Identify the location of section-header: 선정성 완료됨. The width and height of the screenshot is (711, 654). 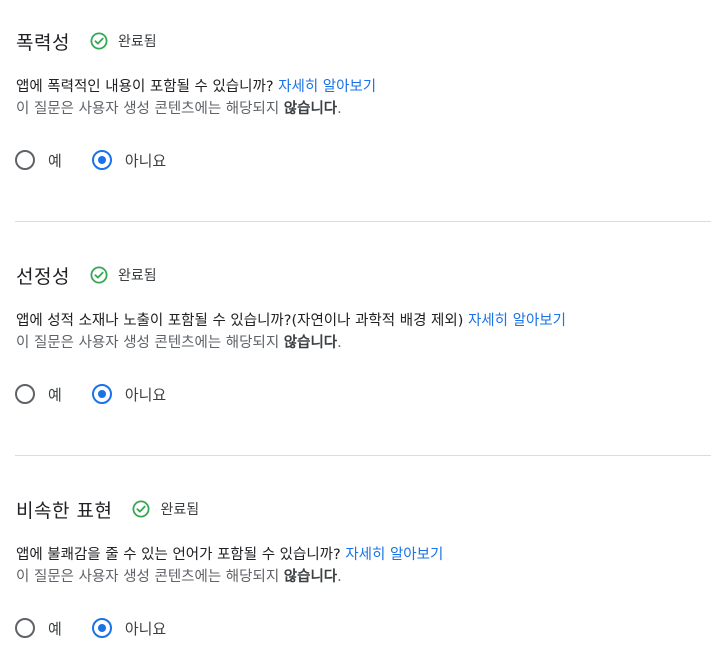
(86, 275).